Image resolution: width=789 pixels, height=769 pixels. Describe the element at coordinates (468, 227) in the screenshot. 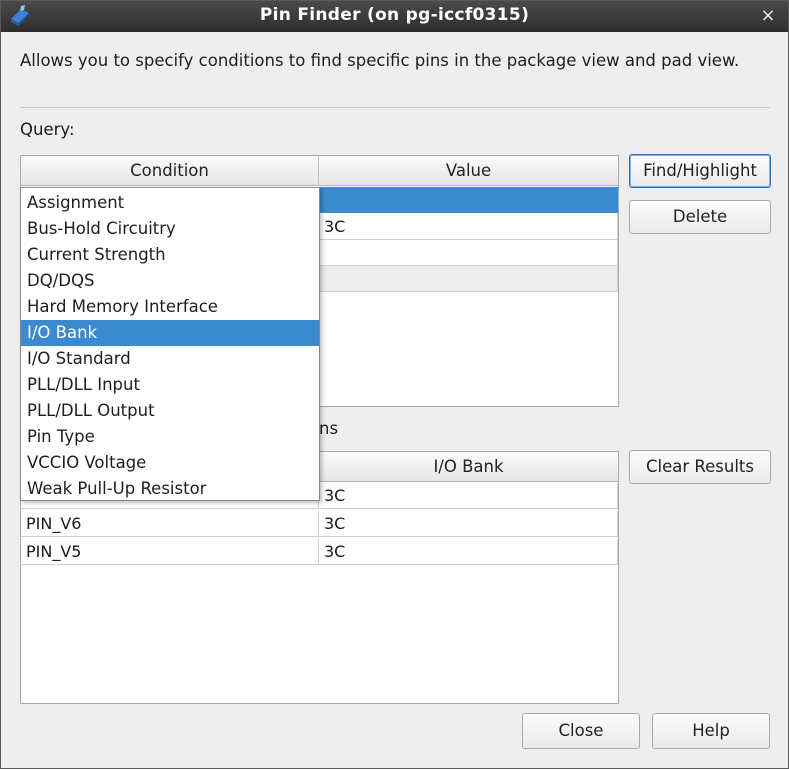

I see `query-row-value: 3C` at that location.